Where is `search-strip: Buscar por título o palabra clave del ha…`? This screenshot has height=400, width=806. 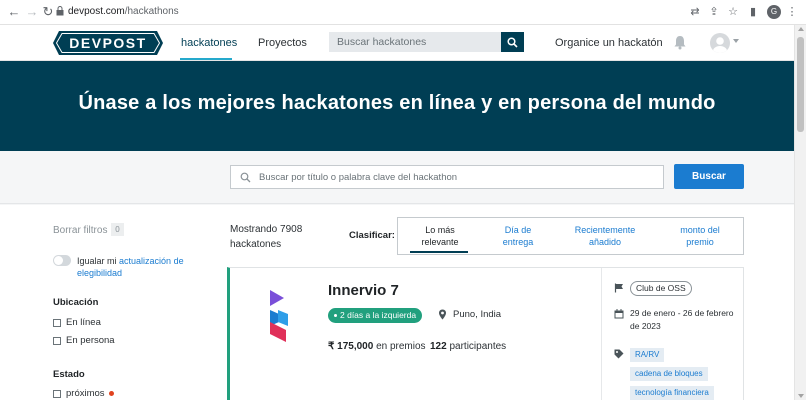
search-strip: Buscar por título o palabra clave del ha… is located at coordinates (397, 177).